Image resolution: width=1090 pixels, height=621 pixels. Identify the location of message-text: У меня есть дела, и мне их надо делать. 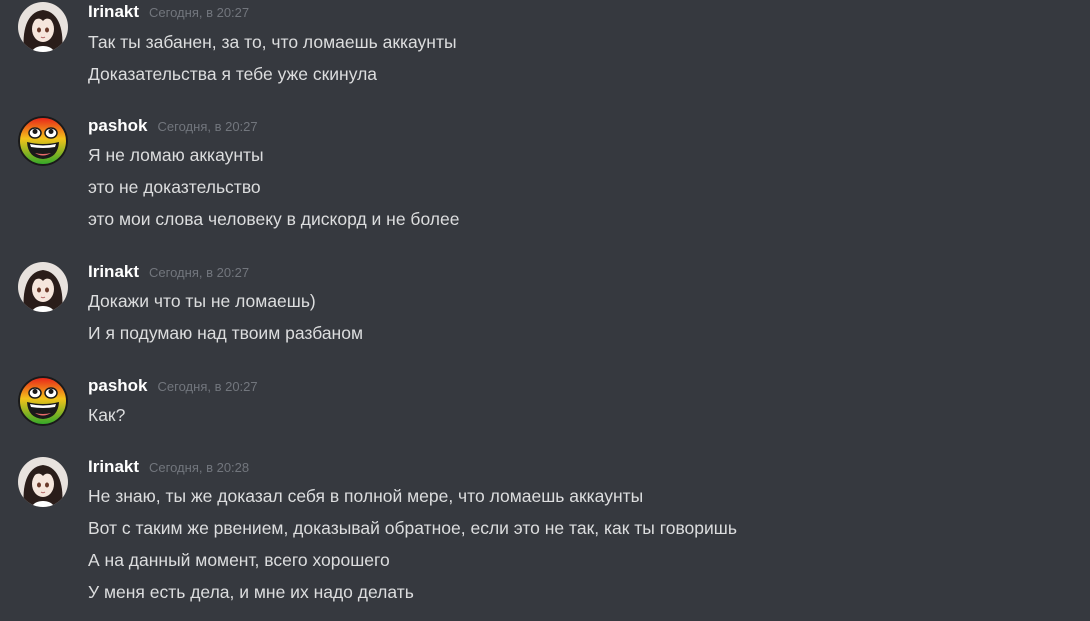
(251, 592).